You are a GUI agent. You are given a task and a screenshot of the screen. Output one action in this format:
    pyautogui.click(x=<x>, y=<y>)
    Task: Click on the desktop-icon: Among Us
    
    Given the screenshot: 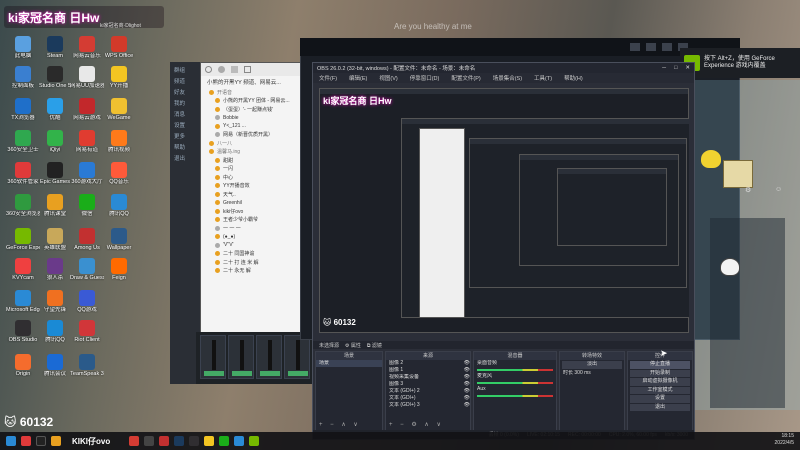 What is the action you would take?
    pyautogui.click(x=87, y=239)
    